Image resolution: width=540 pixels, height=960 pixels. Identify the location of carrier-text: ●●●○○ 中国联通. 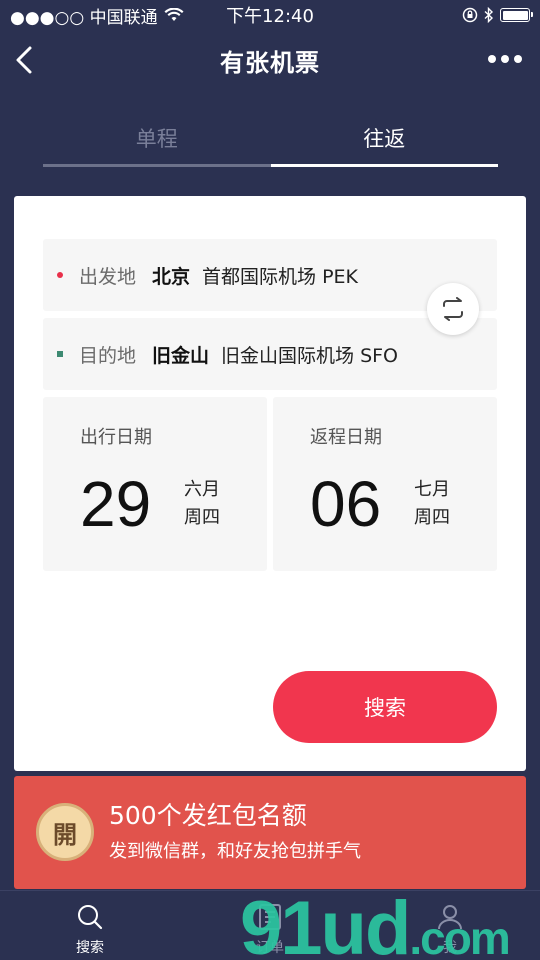
(84, 17).